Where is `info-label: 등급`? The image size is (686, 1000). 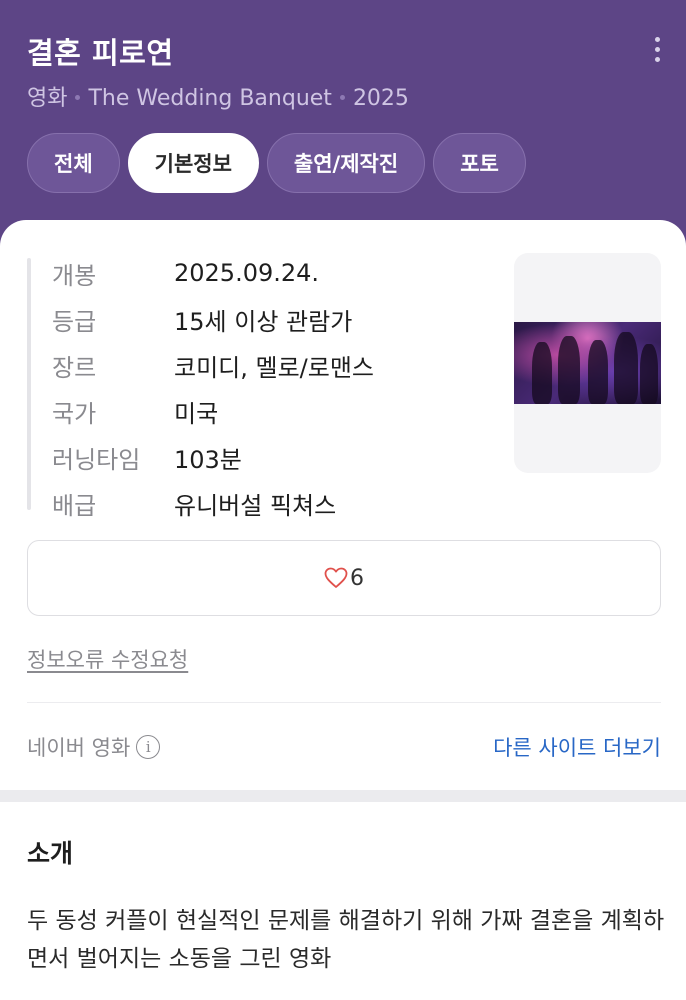 info-label: 등급 is located at coordinates (74, 321).